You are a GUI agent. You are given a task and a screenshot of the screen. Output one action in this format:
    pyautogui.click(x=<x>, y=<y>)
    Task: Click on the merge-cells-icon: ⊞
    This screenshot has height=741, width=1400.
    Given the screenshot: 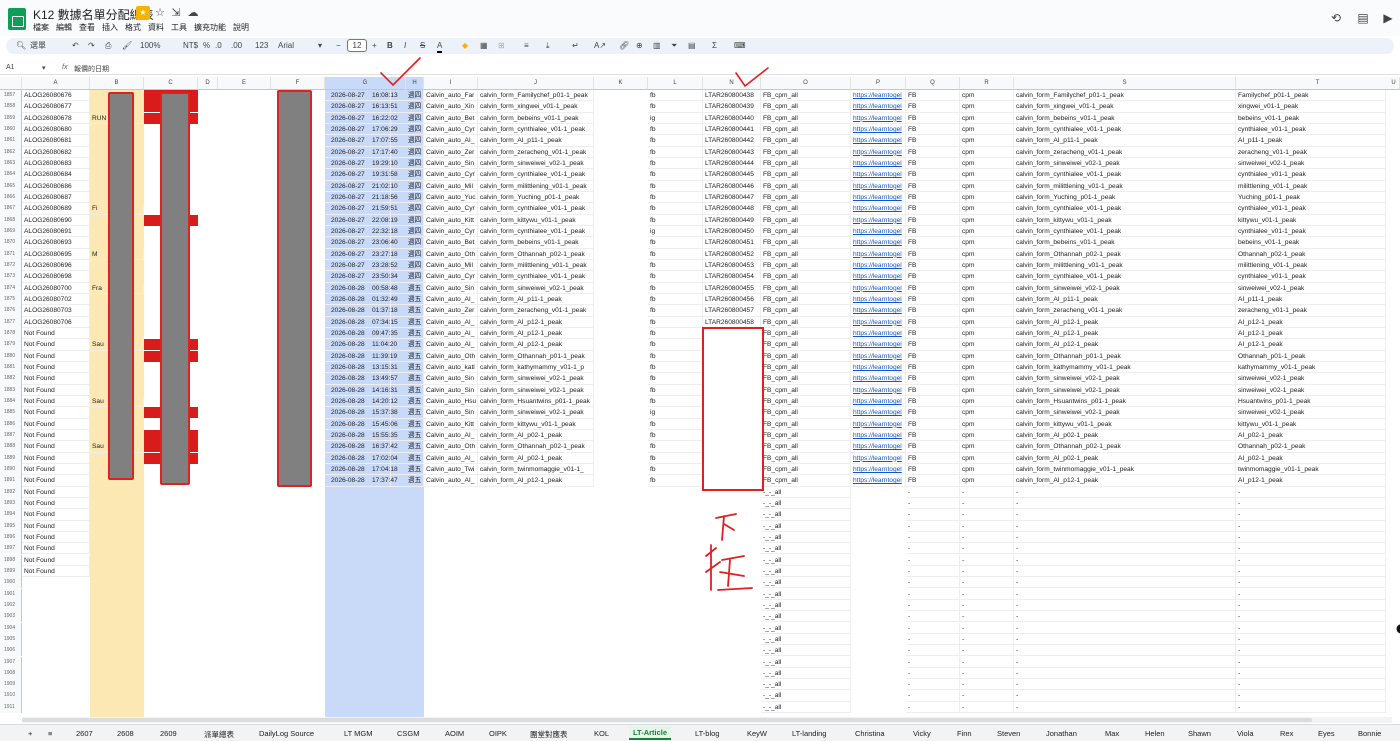 What is the action you would take?
    pyautogui.click(x=501, y=46)
    